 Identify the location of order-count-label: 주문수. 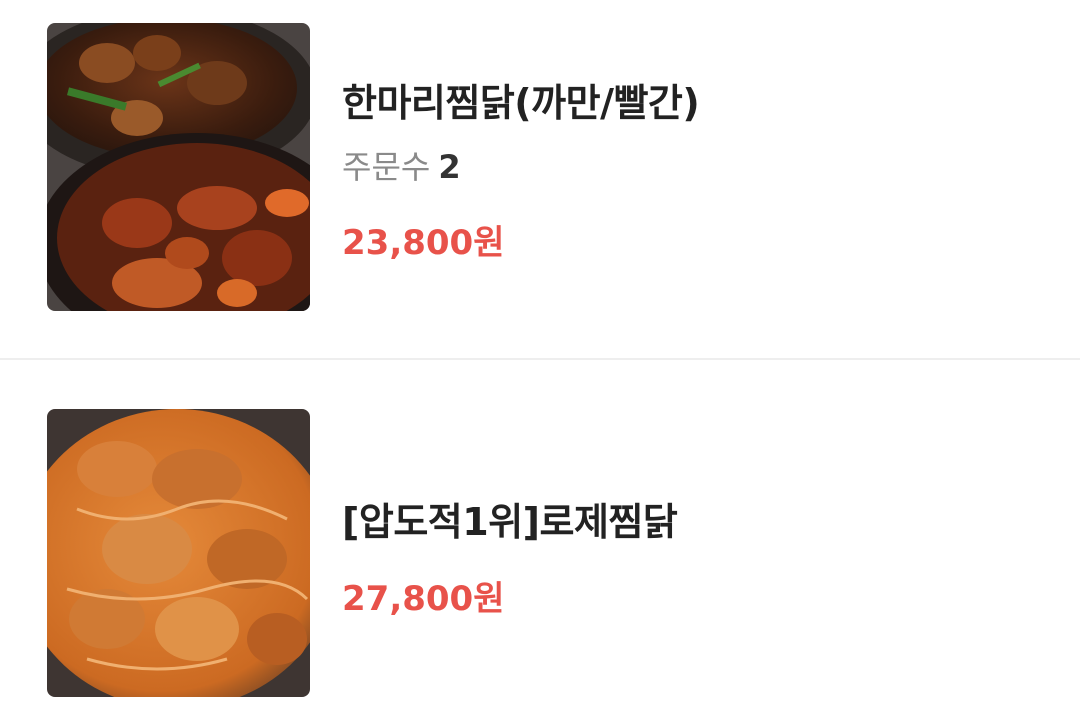
(386, 167).